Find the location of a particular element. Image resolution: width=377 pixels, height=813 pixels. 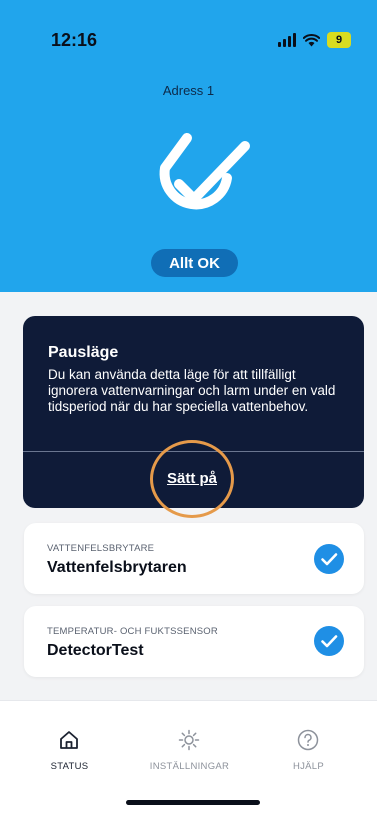

help-icon is located at coordinates (308, 740).